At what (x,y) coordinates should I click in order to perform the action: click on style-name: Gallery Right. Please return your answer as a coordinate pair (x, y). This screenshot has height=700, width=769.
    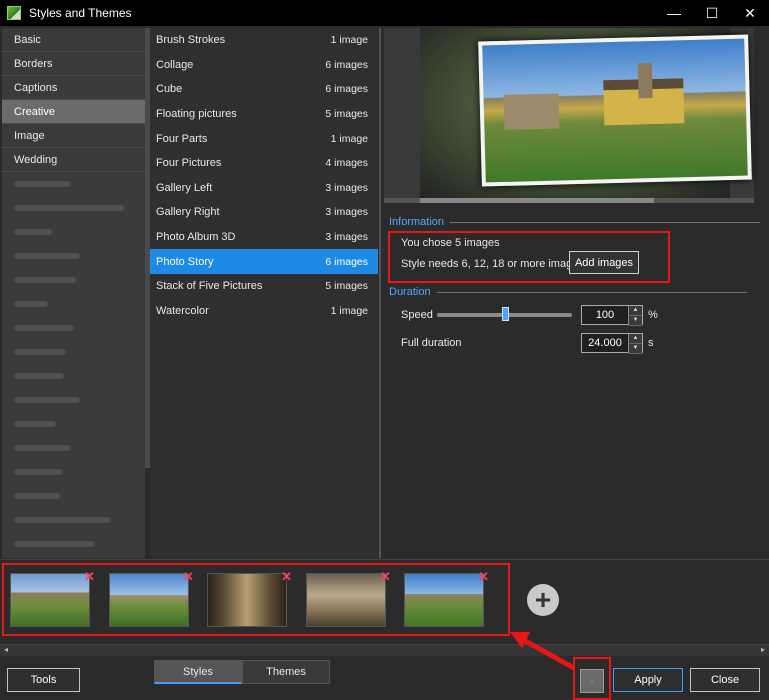
    Looking at the image, I should click on (188, 212).